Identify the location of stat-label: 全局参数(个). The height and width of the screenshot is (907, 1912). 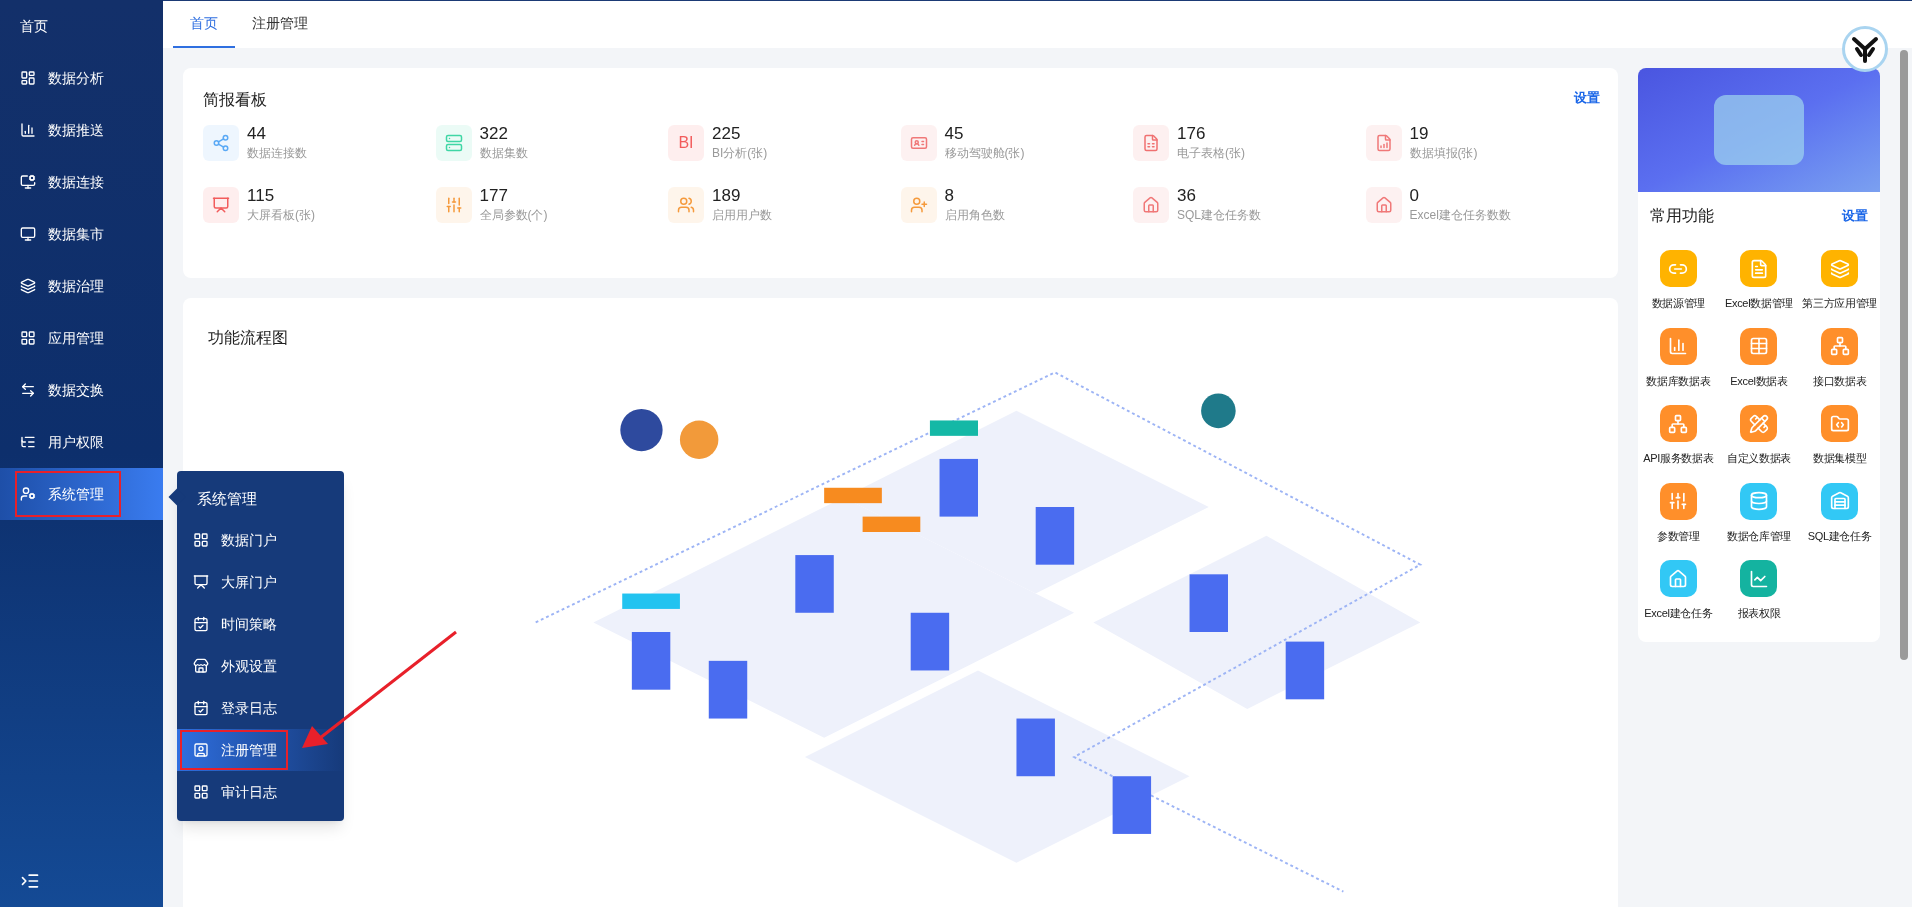
(513, 215).